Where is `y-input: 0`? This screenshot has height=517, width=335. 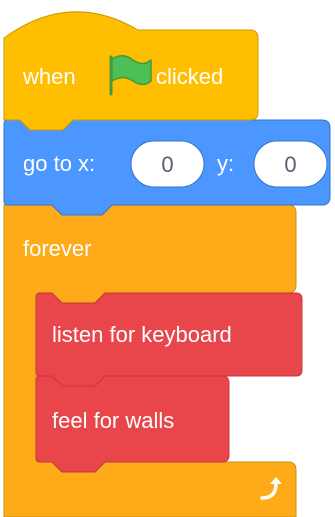
y-input: 0 is located at coordinates (290, 164).